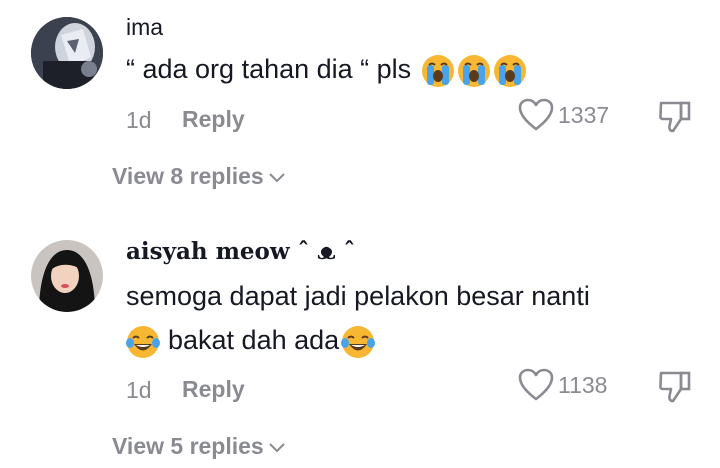  I want to click on like-count: 1337, so click(584, 114).